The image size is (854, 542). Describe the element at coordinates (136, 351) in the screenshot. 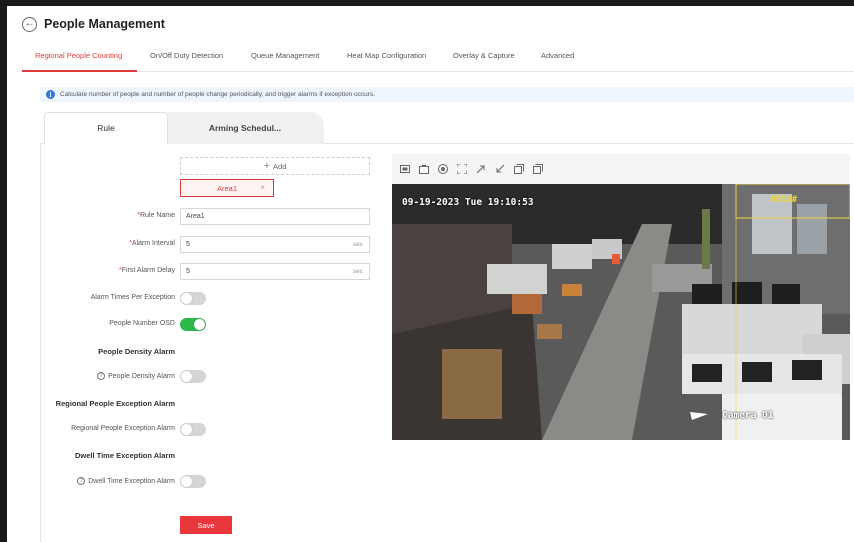

I see `people-density-section: People Density Alarm` at that location.